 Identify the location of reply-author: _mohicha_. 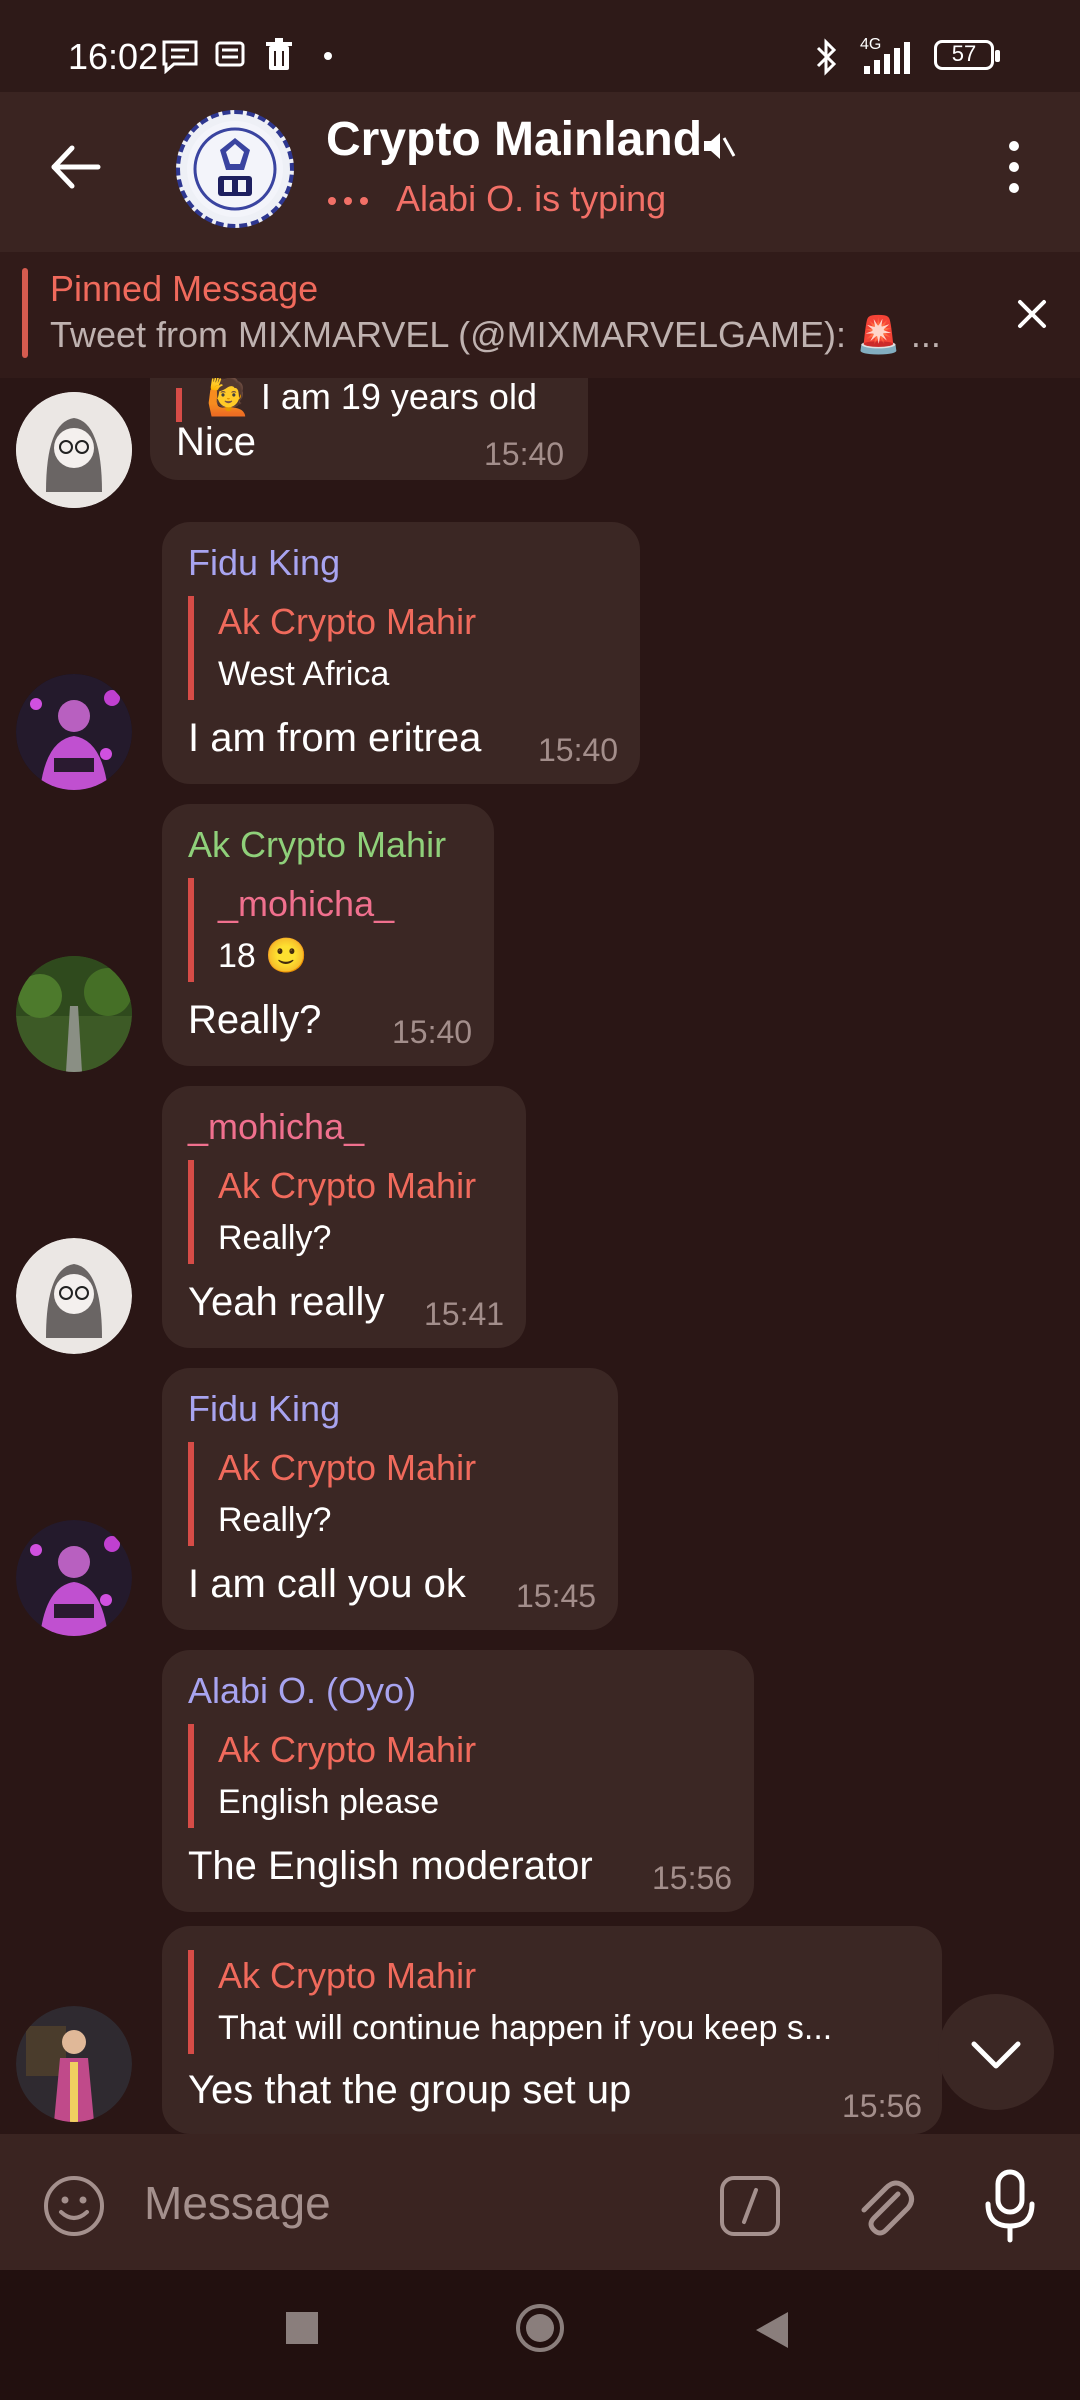
(306, 903).